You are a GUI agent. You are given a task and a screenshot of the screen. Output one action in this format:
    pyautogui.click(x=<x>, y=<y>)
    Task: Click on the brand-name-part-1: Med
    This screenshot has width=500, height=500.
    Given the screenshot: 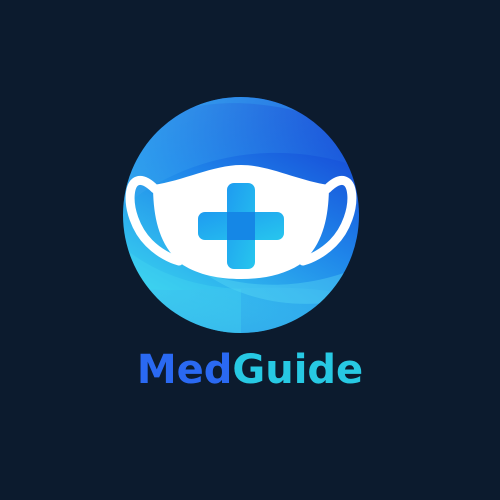 What is the action you would take?
    pyautogui.click(x=184, y=370)
    